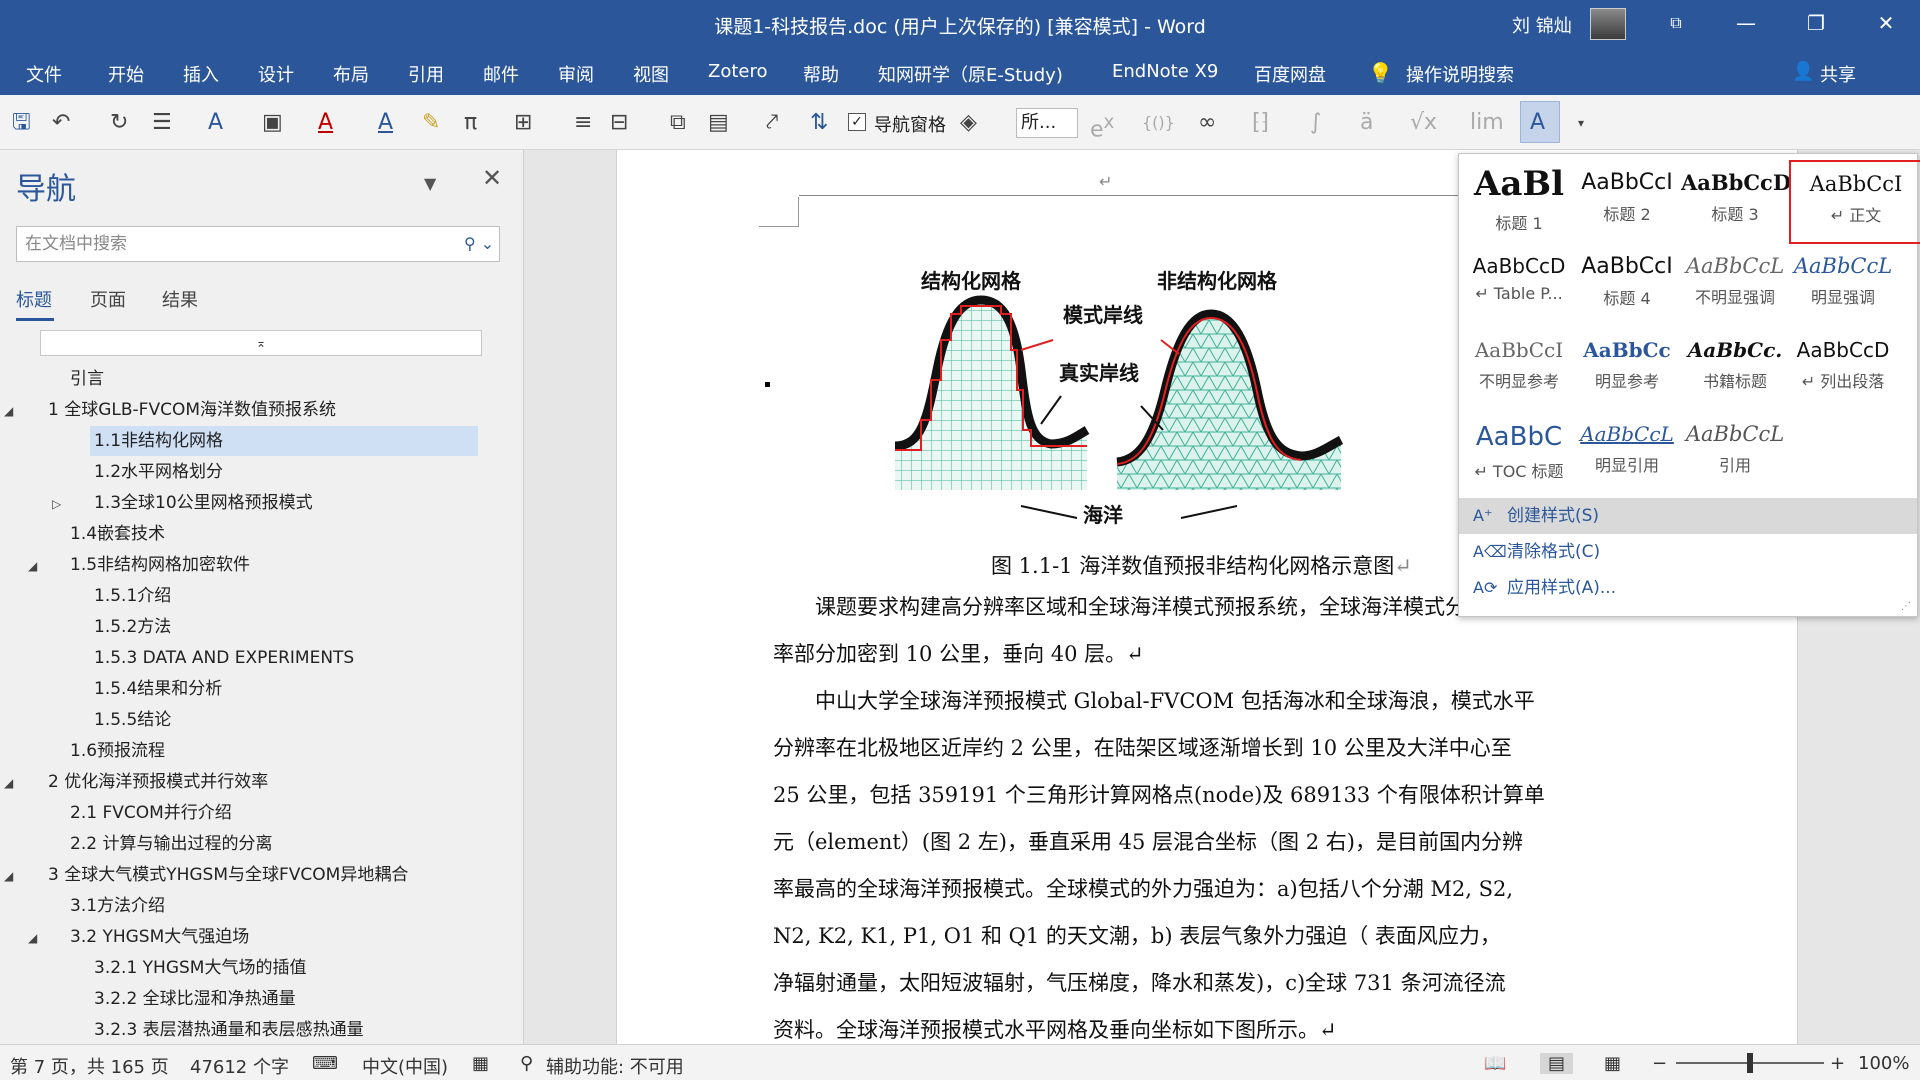  What do you see at coordinates (171, 844) in the screenshot?
I see `outline-heading: 2.2 计算与输出过程的分离` at bounding box center [171, 844].